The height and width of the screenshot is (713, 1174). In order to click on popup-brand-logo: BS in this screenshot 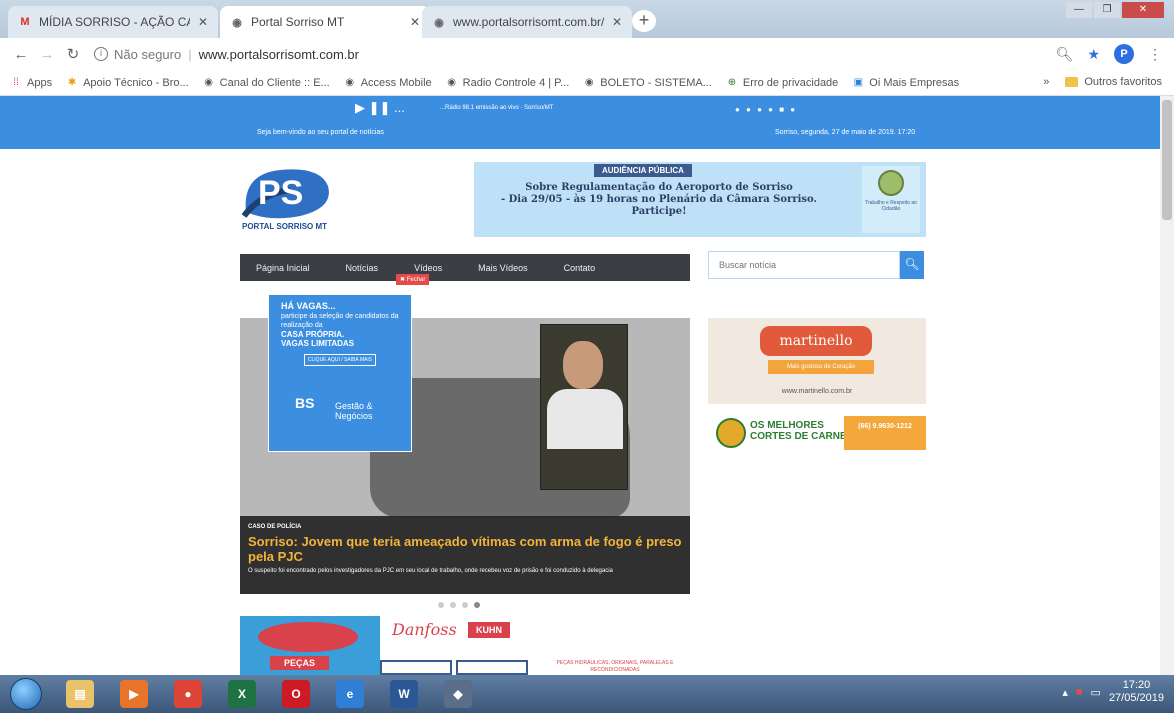, I will do `click(305, 403)`.